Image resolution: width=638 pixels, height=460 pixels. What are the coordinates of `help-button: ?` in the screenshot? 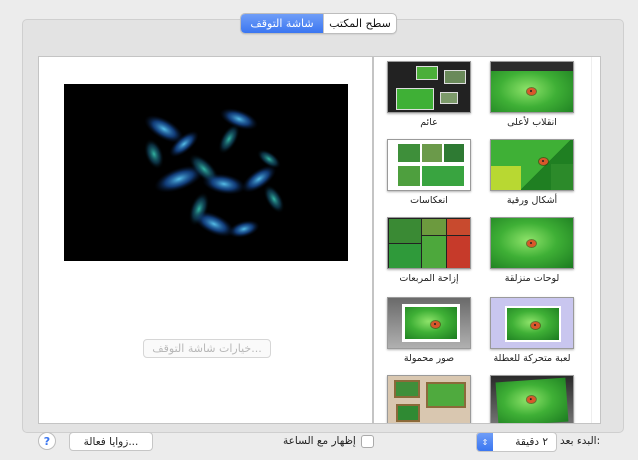 It's located at (47, 441).